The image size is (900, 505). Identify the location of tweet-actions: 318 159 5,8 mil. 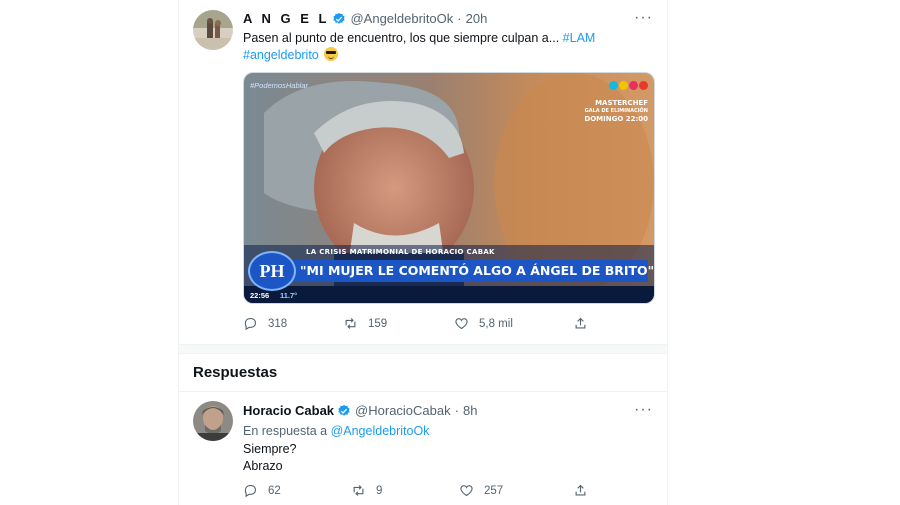
(420, 323).